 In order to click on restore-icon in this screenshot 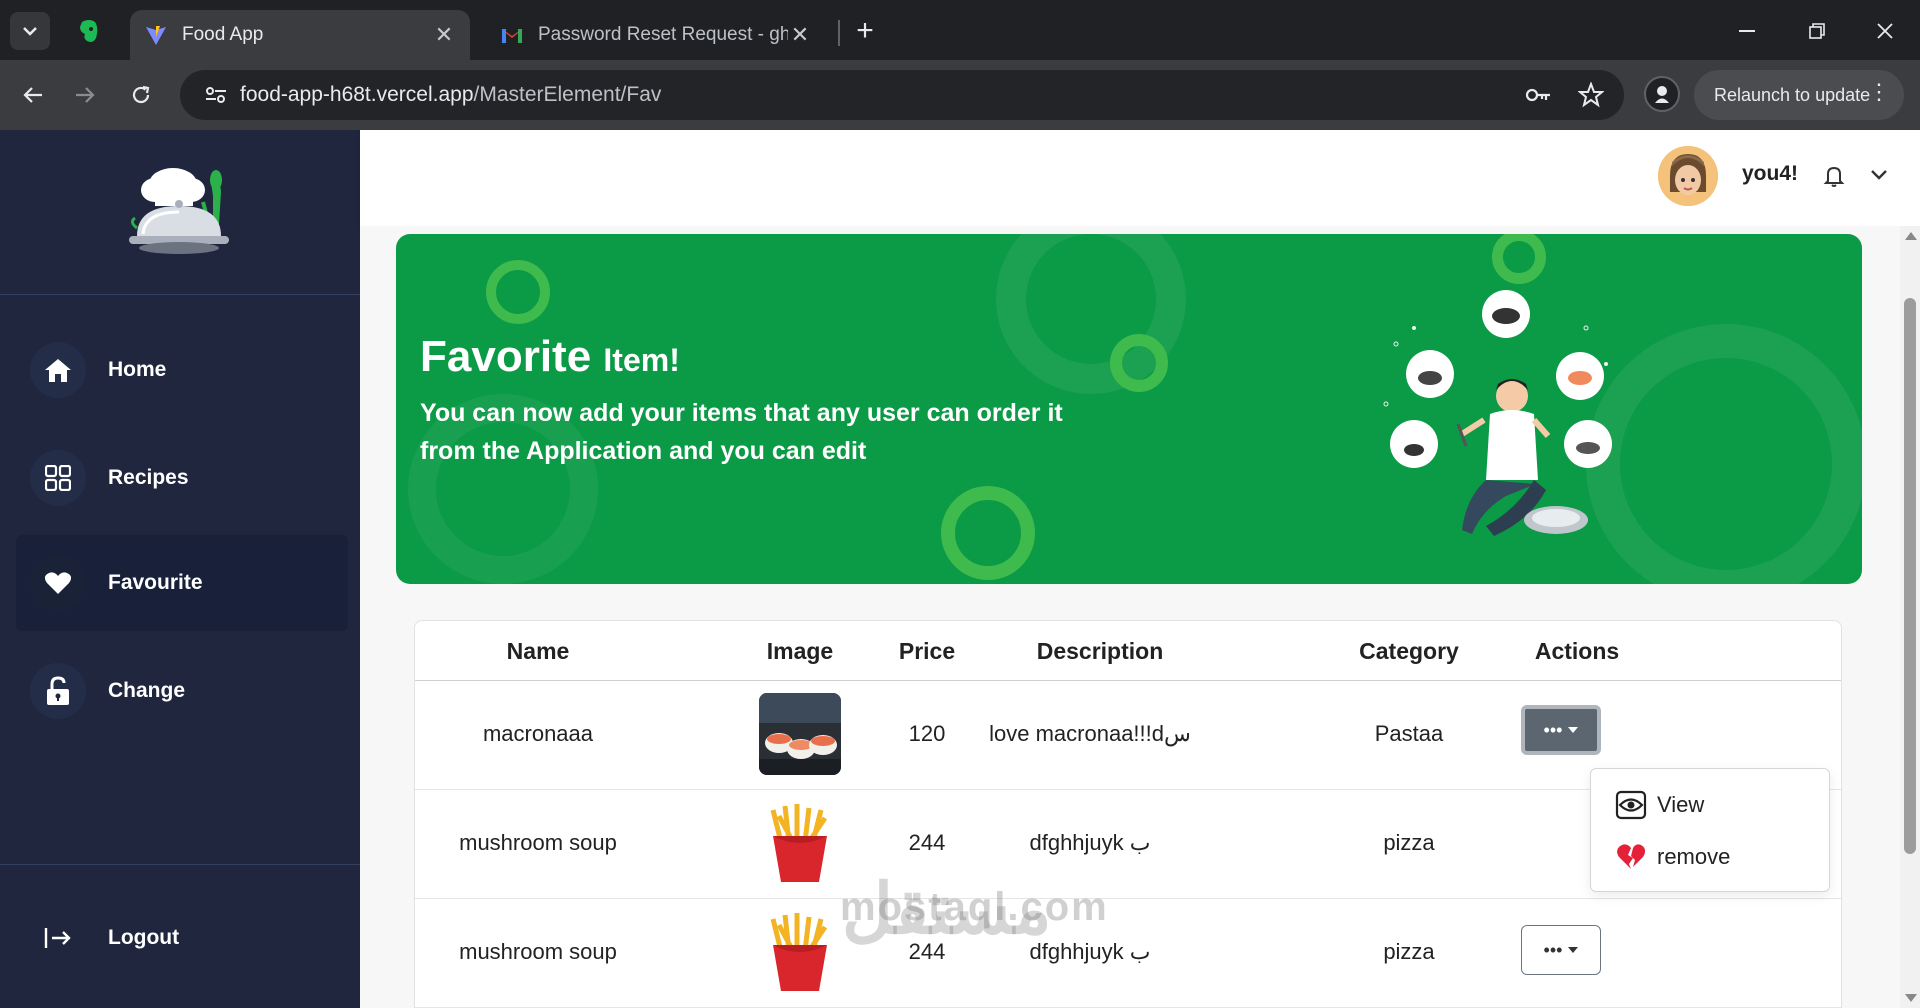, I will do `click(1817, 31)`.